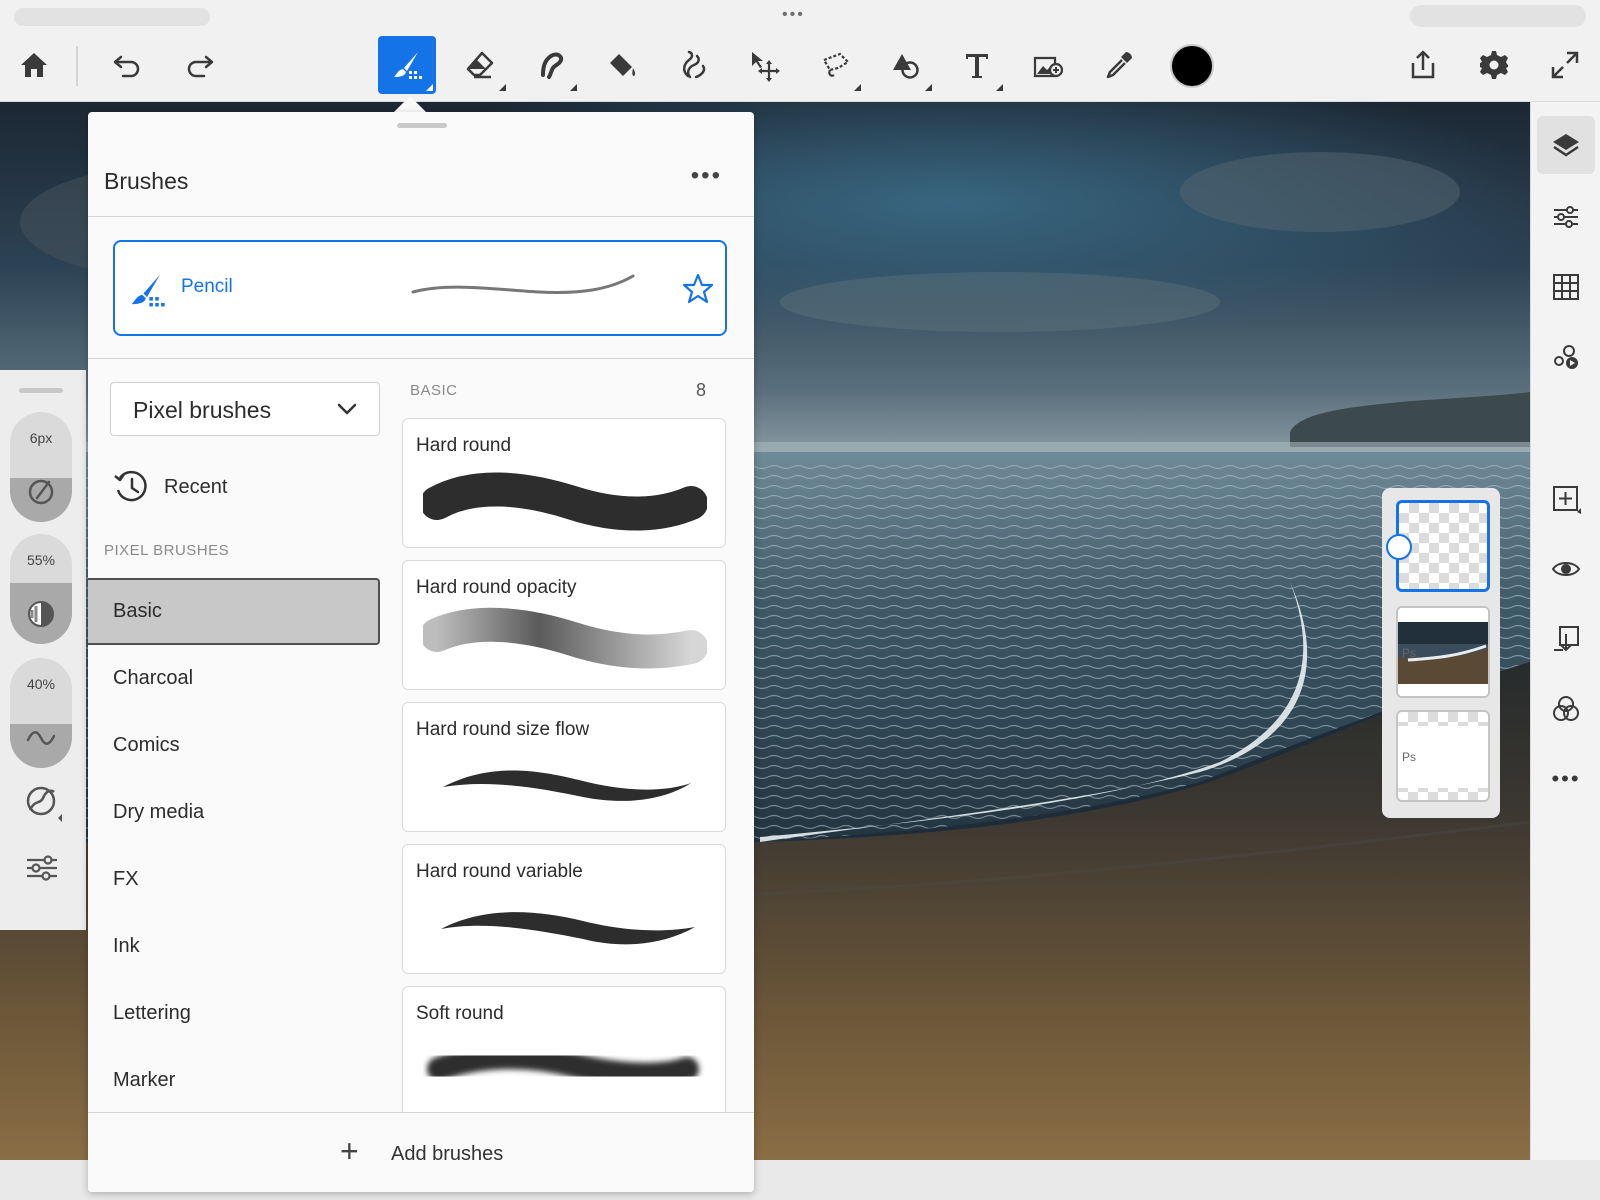 This screenshot has height=1200, width=1600. I want to click on divider, so click(421, 216).